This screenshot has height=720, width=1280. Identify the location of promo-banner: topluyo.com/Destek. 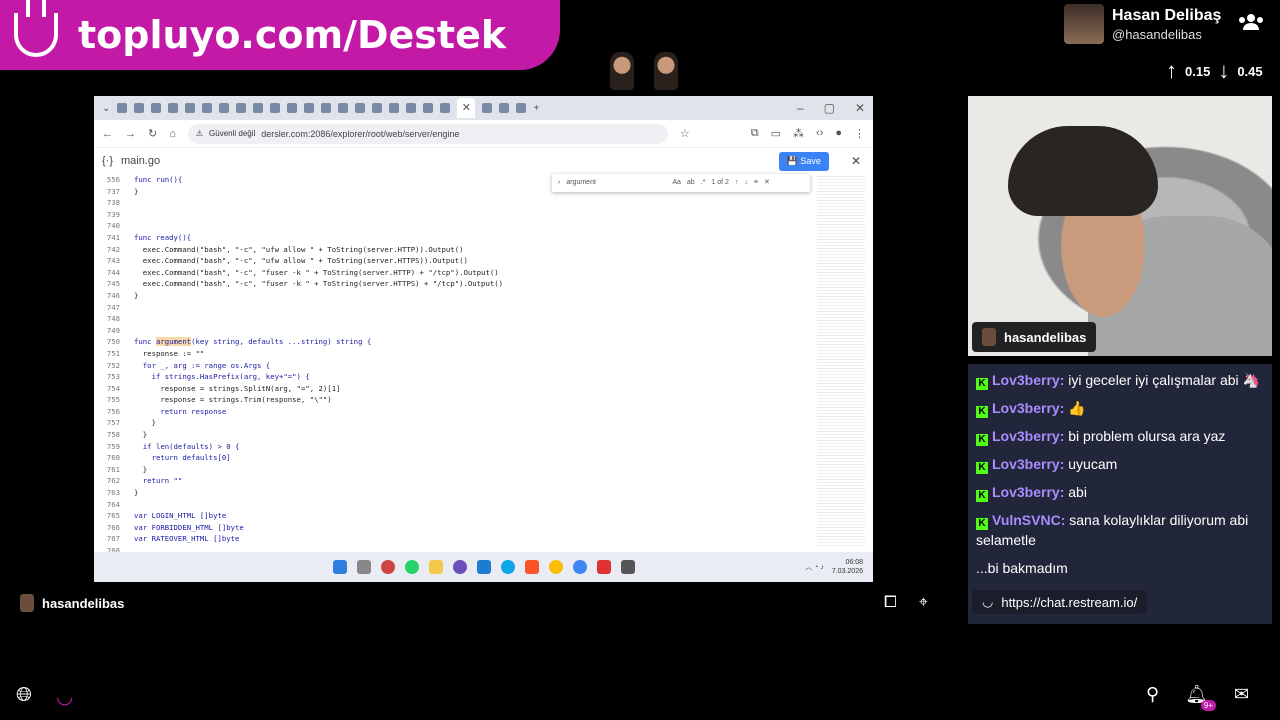
(280, 35).